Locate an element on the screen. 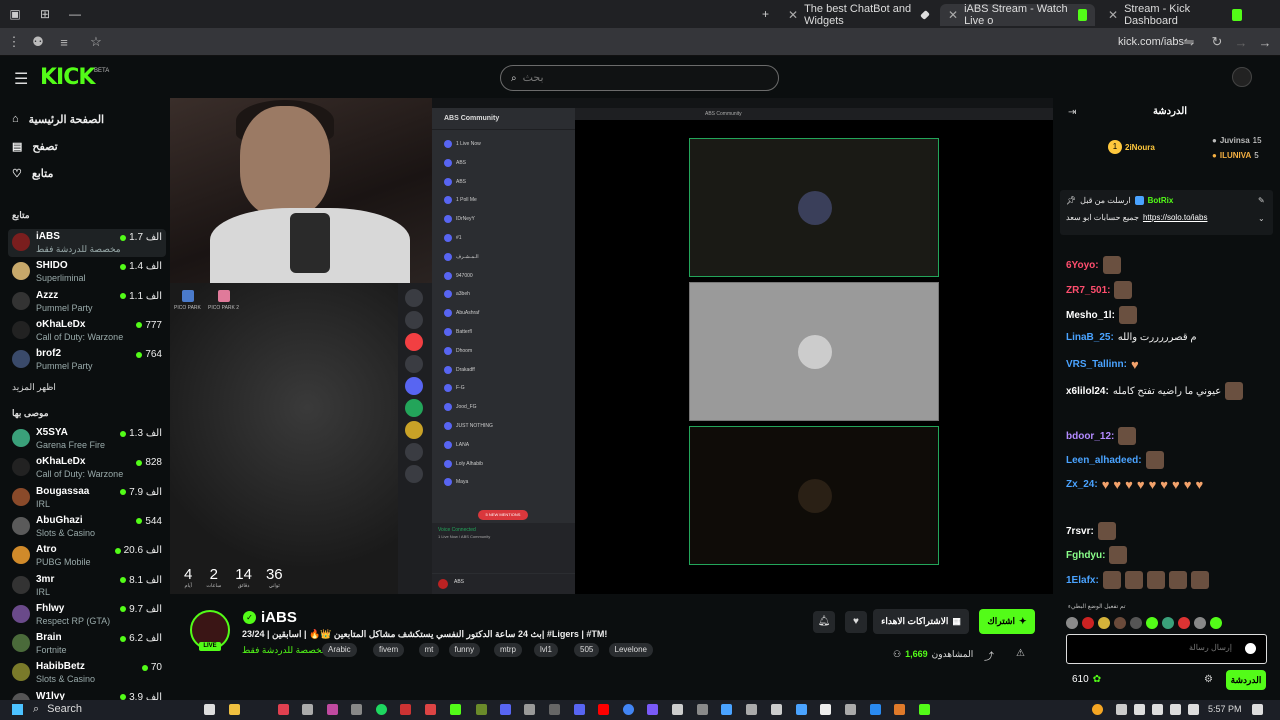 The image size is (1280, 720). send-chat-button: الدردشة is located at coordinates (1246, 680).